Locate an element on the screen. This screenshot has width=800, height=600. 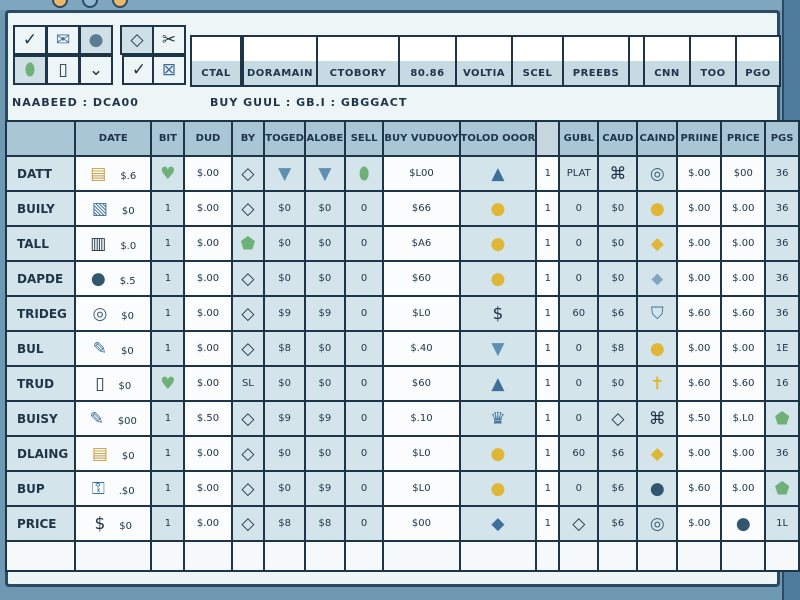
toolbar-button-scissors: ✂ is located at coordinates (169, 40).